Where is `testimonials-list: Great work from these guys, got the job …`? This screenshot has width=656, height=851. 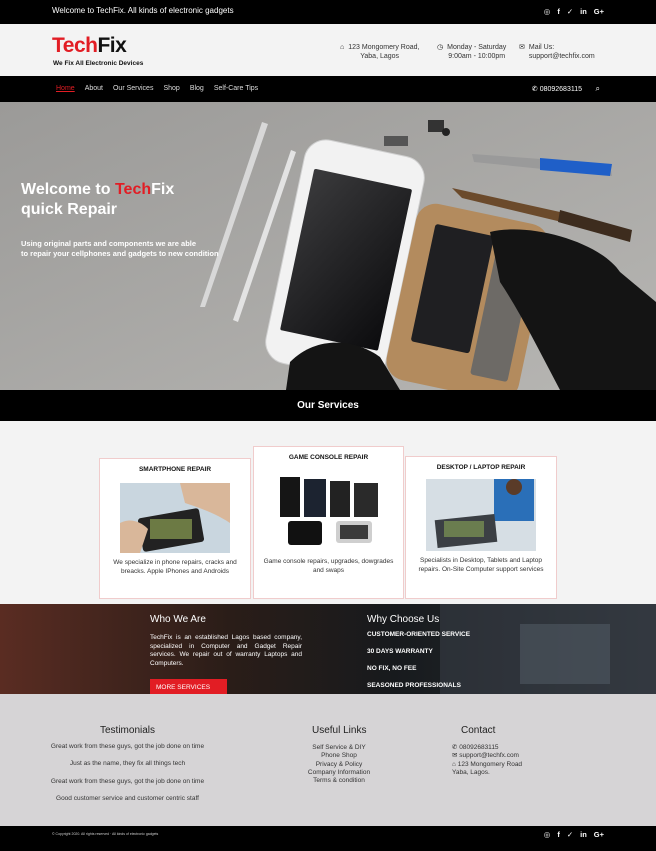
testimonials-list: Great work from these guys, got the job … is located at coordinates (127, 777).